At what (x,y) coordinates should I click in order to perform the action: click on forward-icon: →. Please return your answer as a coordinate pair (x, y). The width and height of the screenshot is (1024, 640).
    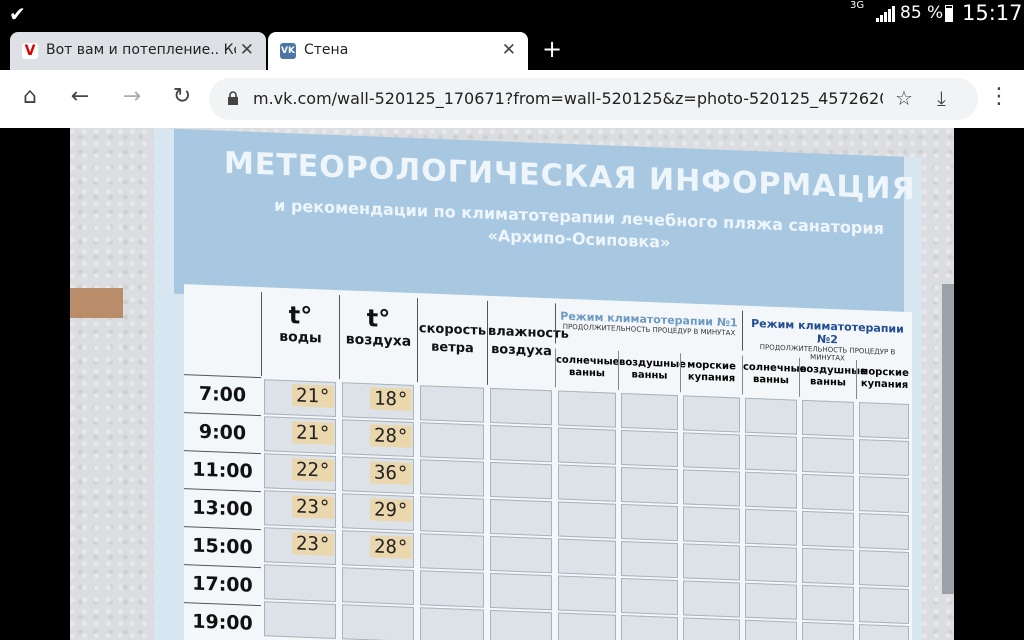
    Looking at the image, I should click on (132, 96).